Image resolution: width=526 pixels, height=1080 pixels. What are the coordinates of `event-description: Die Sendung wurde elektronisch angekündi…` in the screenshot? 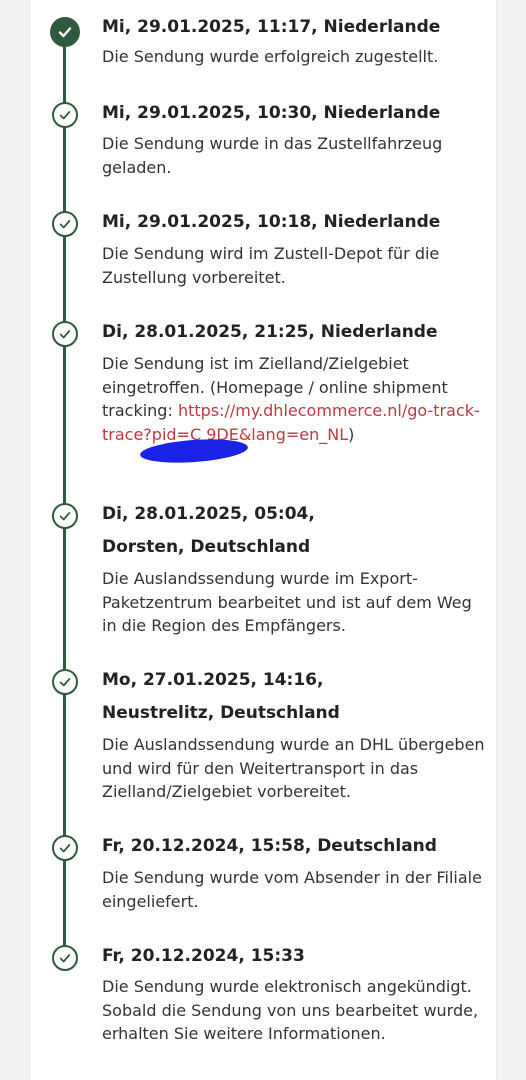 It's located at (290, 1010).